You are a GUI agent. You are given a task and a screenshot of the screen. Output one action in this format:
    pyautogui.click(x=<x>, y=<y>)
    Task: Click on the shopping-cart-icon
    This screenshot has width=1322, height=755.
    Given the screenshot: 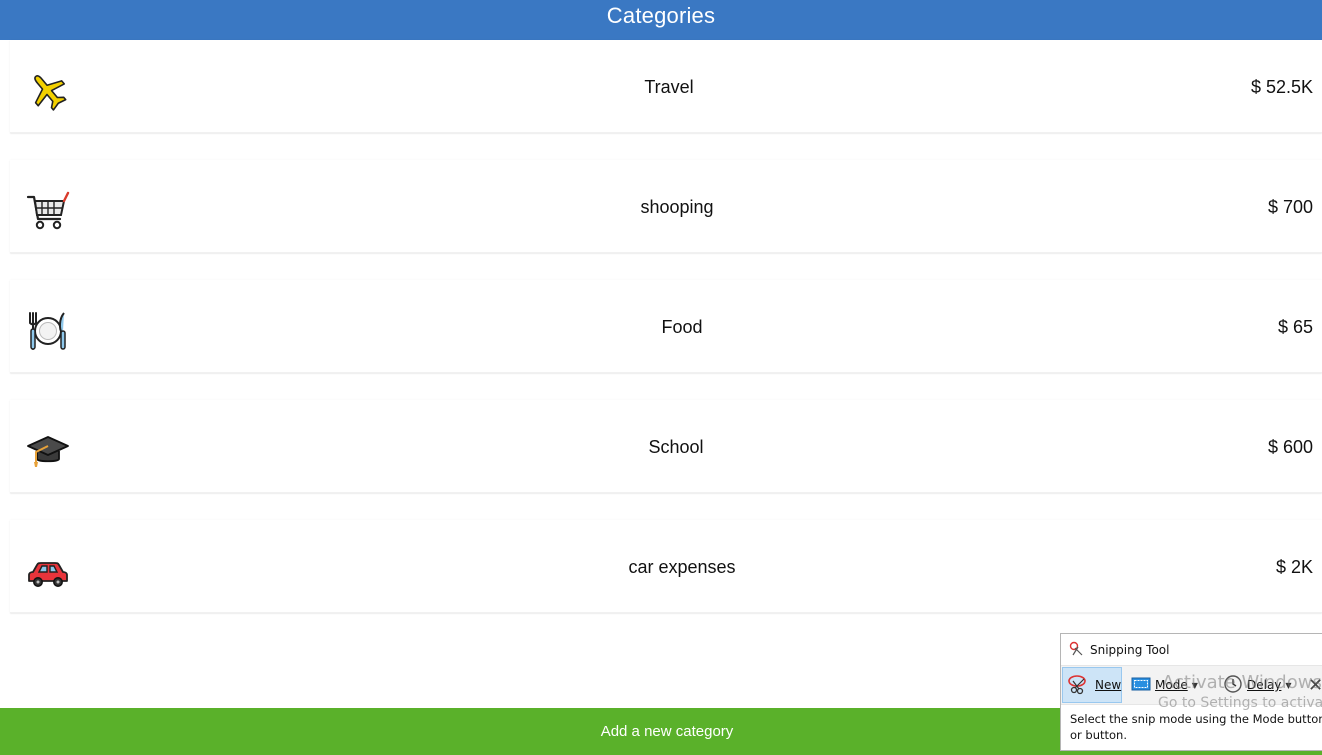 What is the action you would take?
    pyautogui.click(x=48, y=211)
    